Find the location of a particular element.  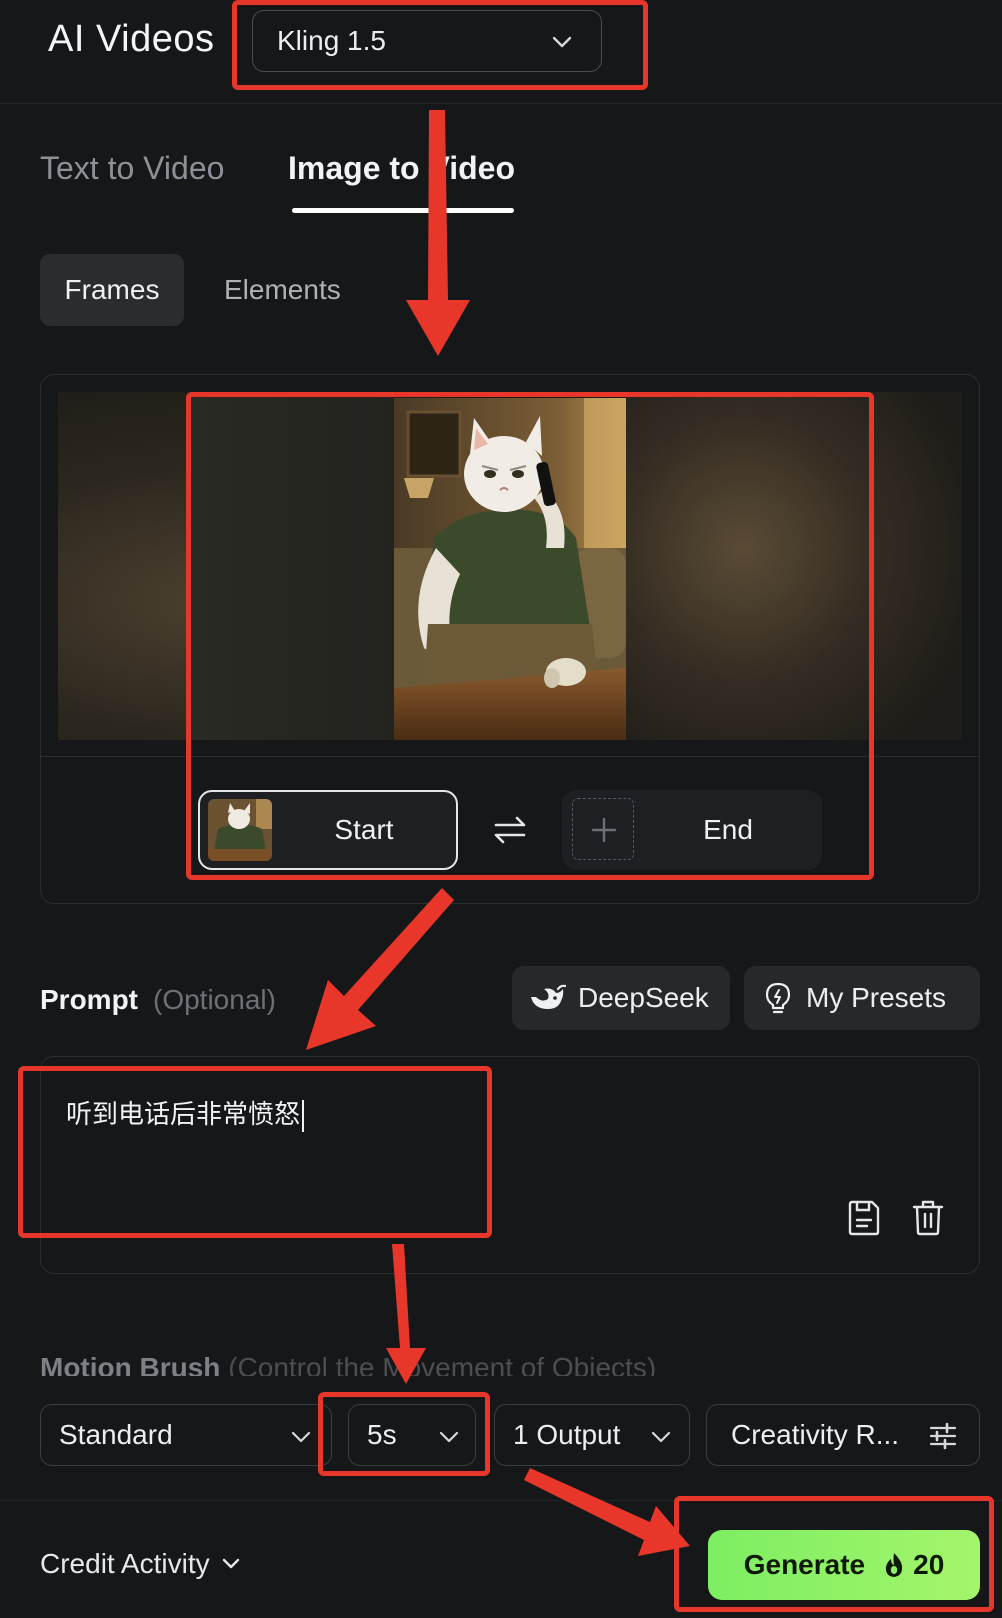

annotation-arrow-down-left is located at coordinates (380, 969).